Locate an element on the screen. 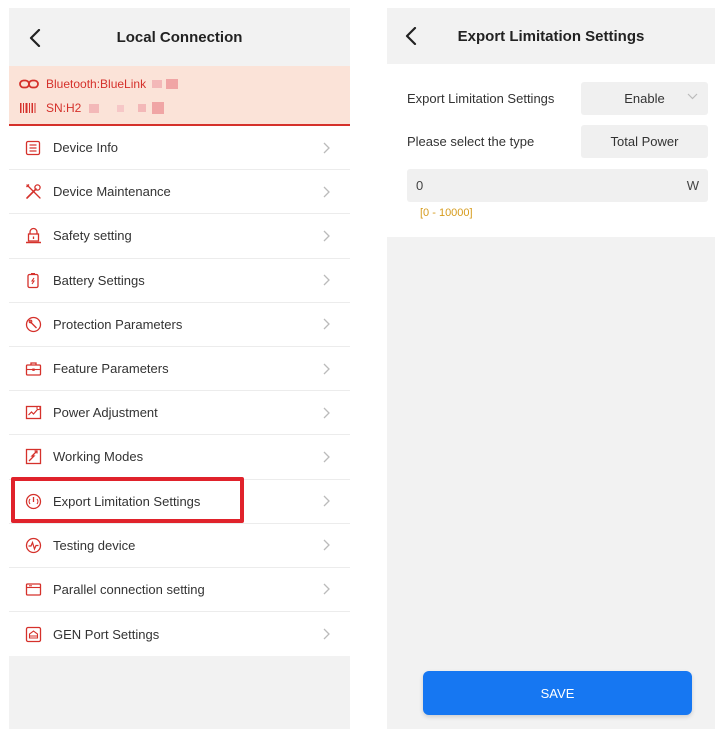 Image resolution: width=715 pixels, height=729 pixels. export-limit-label: Export Limitation Settings is located at coordinates (481, 98).